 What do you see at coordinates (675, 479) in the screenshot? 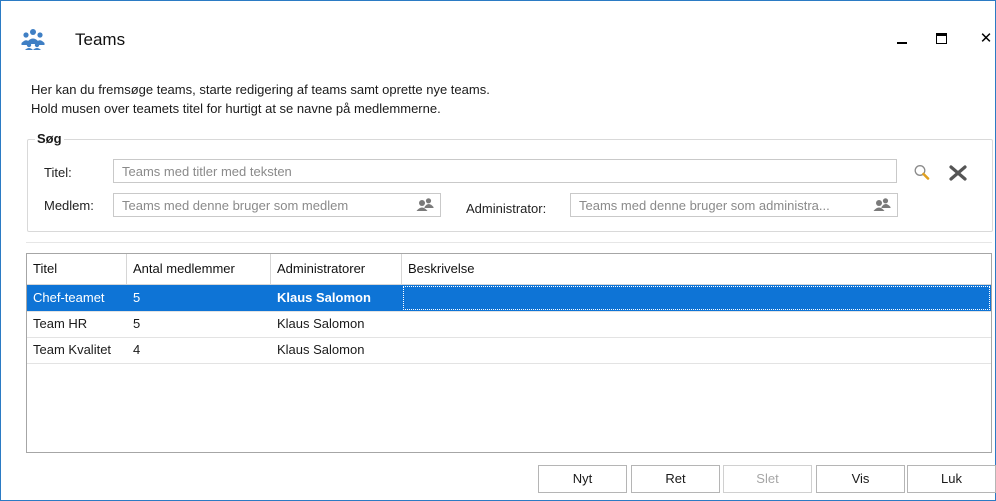
I see `edit-button: Ret` at bounding box center [675, 479].